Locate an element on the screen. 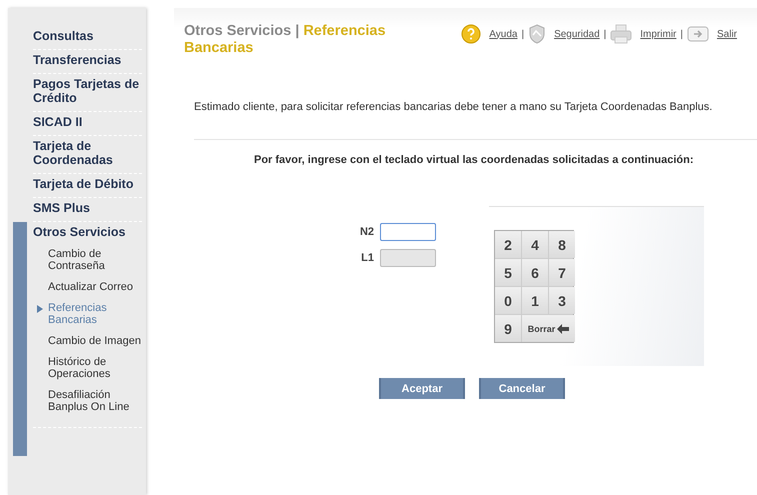  triangle-icon is located at coordinates (40, 309).